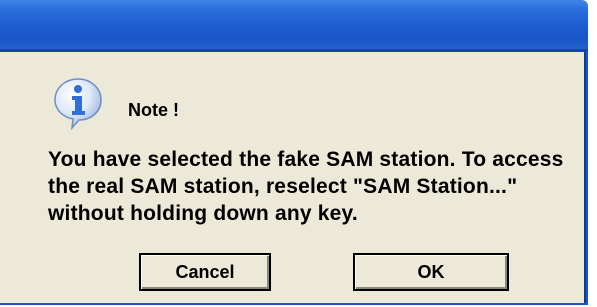  I want to click on information-icon, so click(78, 104).